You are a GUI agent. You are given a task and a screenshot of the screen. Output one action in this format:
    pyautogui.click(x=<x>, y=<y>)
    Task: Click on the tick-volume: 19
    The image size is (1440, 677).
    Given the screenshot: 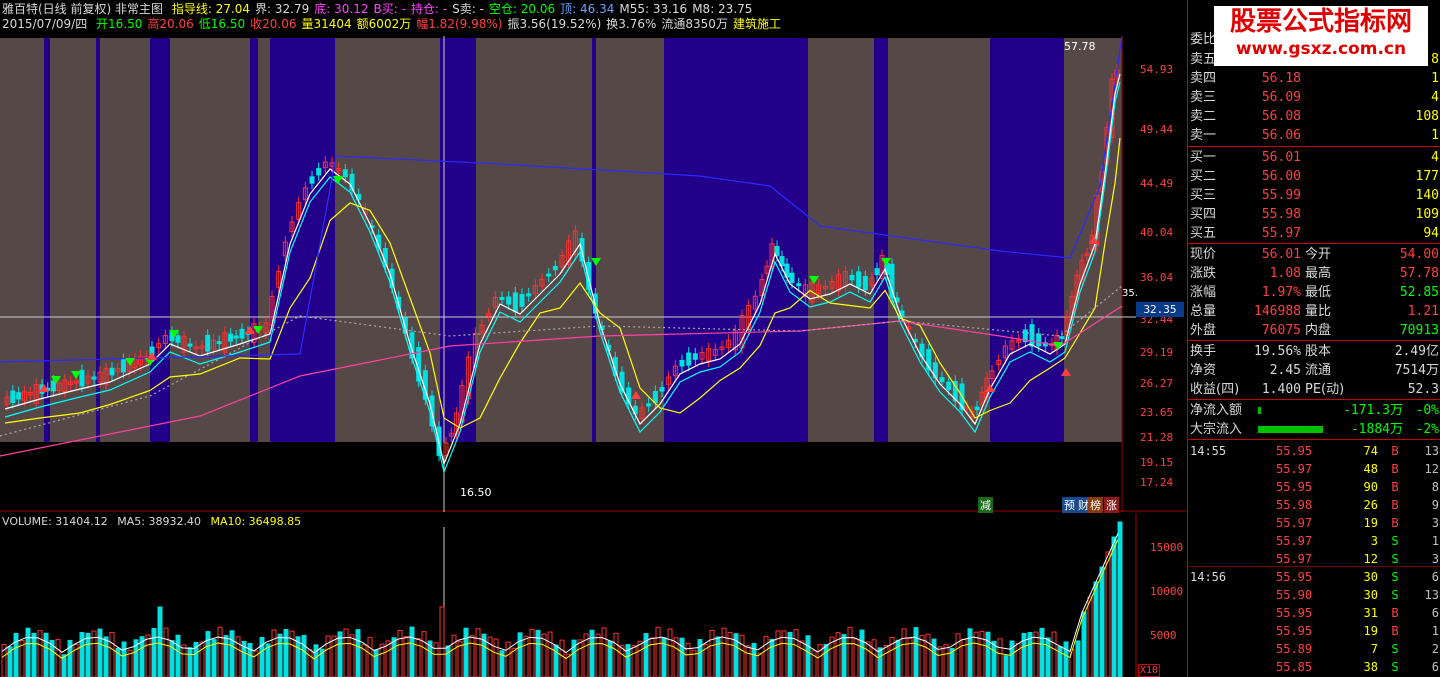 What is the action you would take?
    pyautogui.click(x=1370, y=523)
    